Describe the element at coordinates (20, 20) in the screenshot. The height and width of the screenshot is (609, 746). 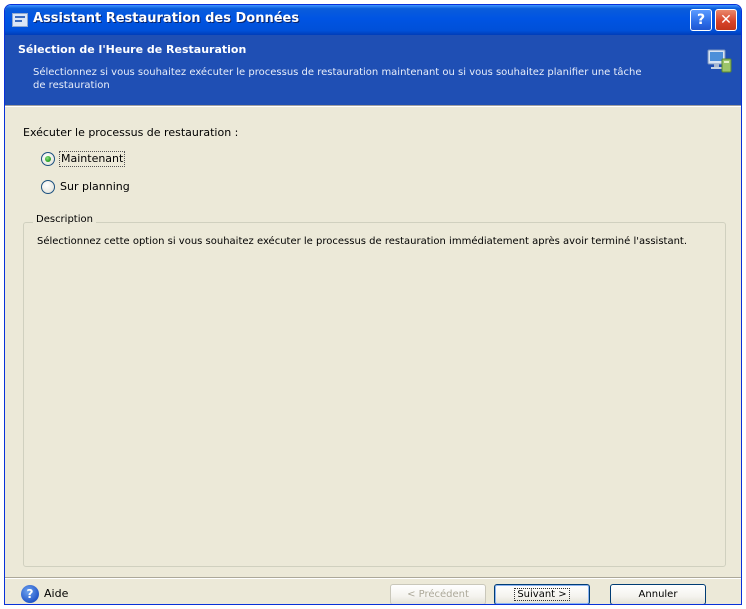
I see `app-icon` at that location.